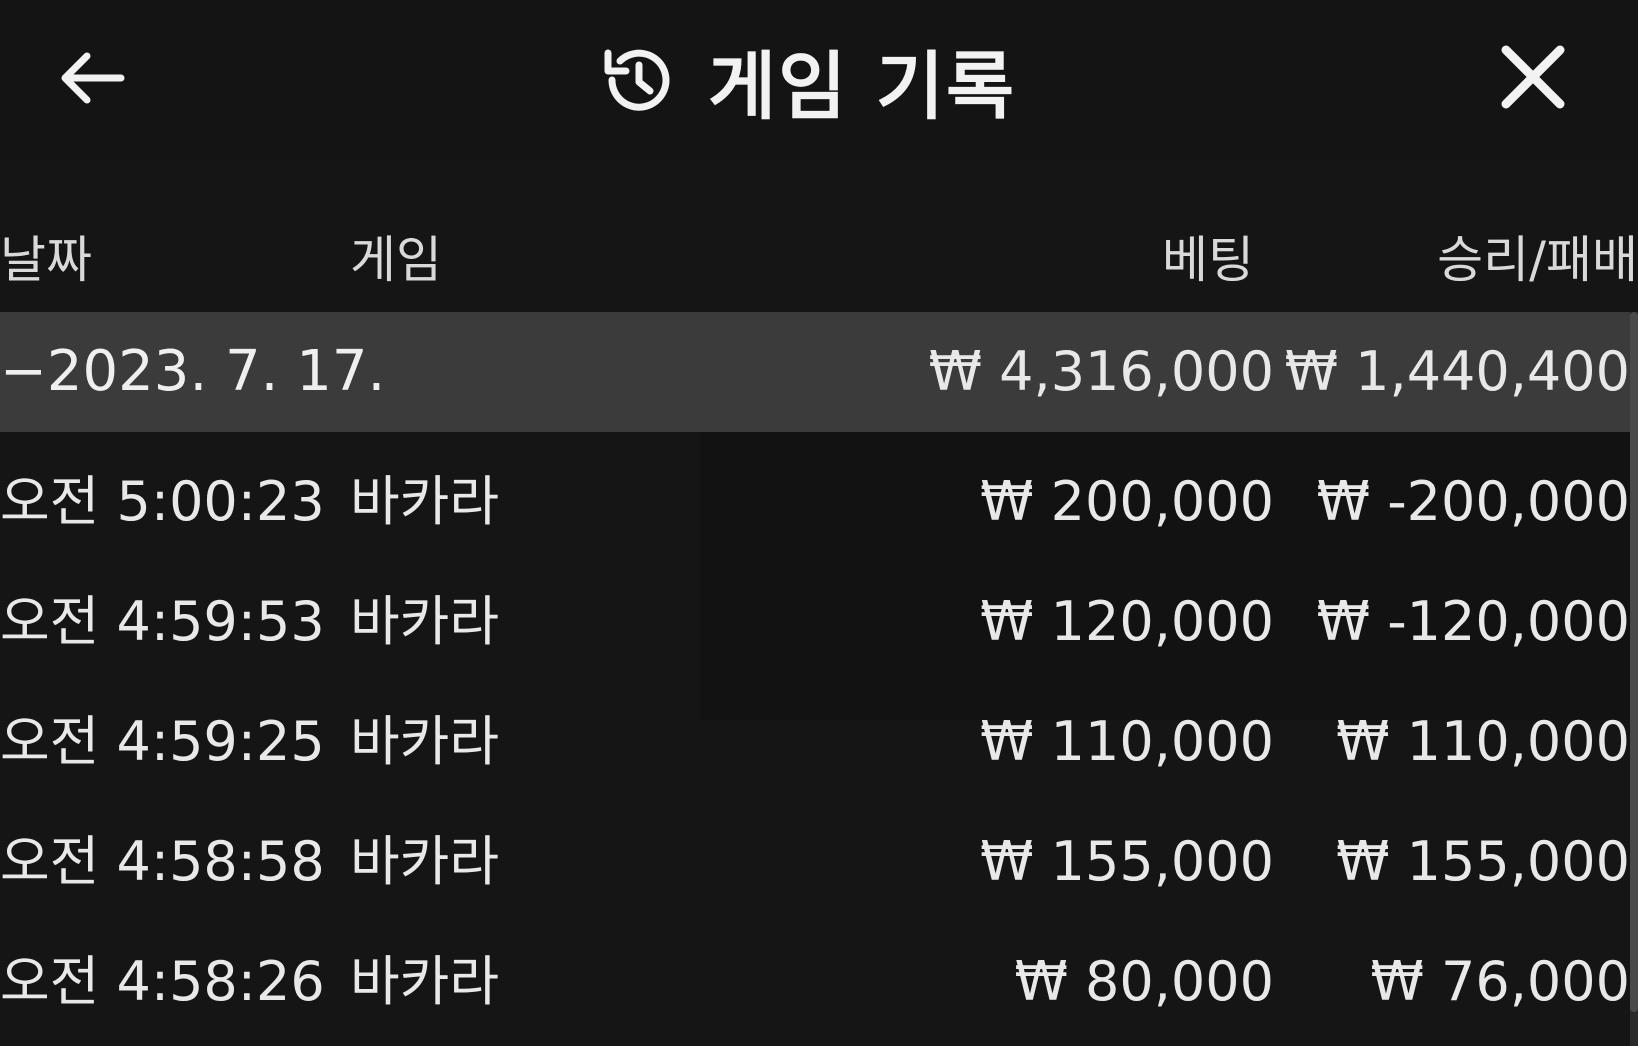  I want to click on table-header: 날짜 게임 베팅 승리/패배, so click(819, 250).